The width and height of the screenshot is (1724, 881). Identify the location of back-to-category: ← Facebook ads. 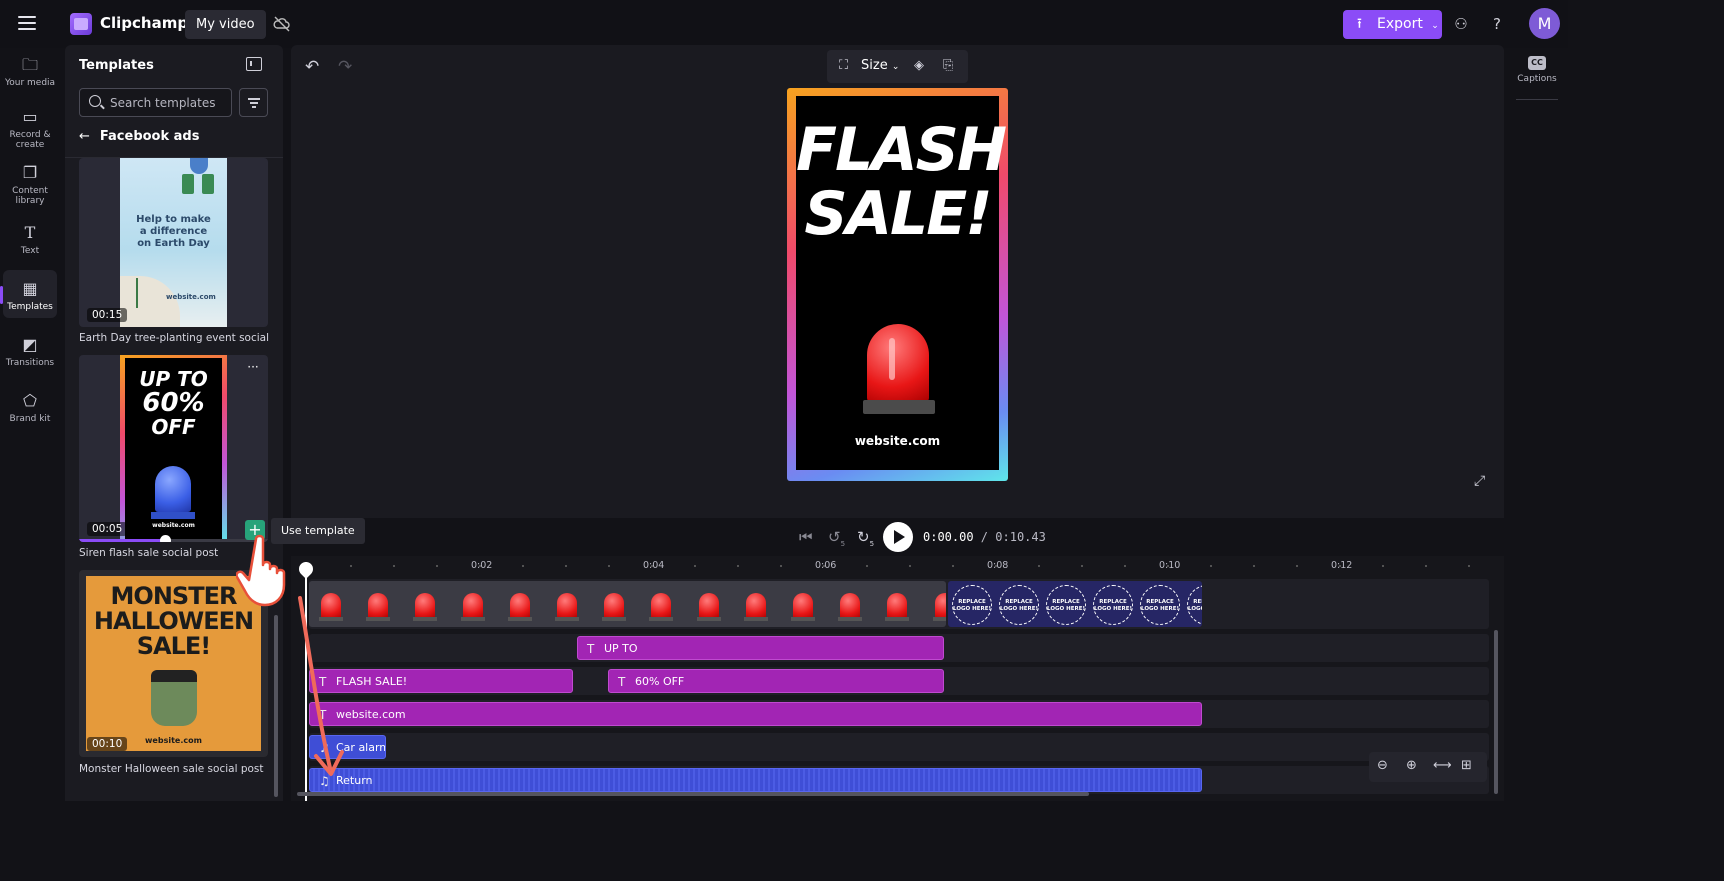
(139, 136).